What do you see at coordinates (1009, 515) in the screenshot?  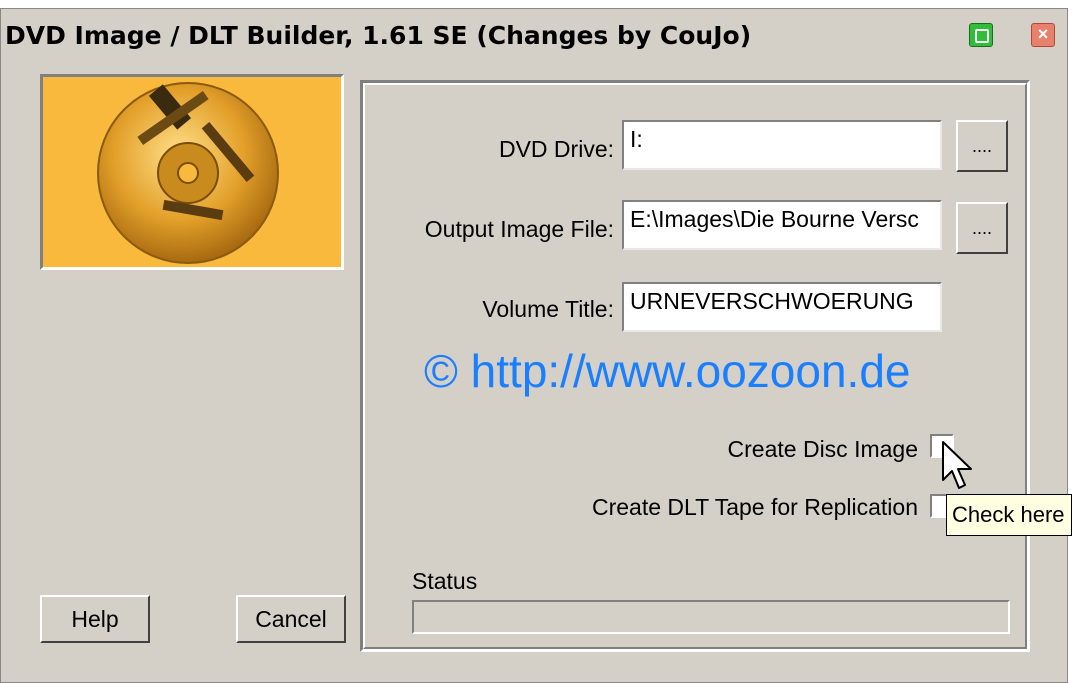 I see `tooltip: Check here` at bounding box center [1009, 515].